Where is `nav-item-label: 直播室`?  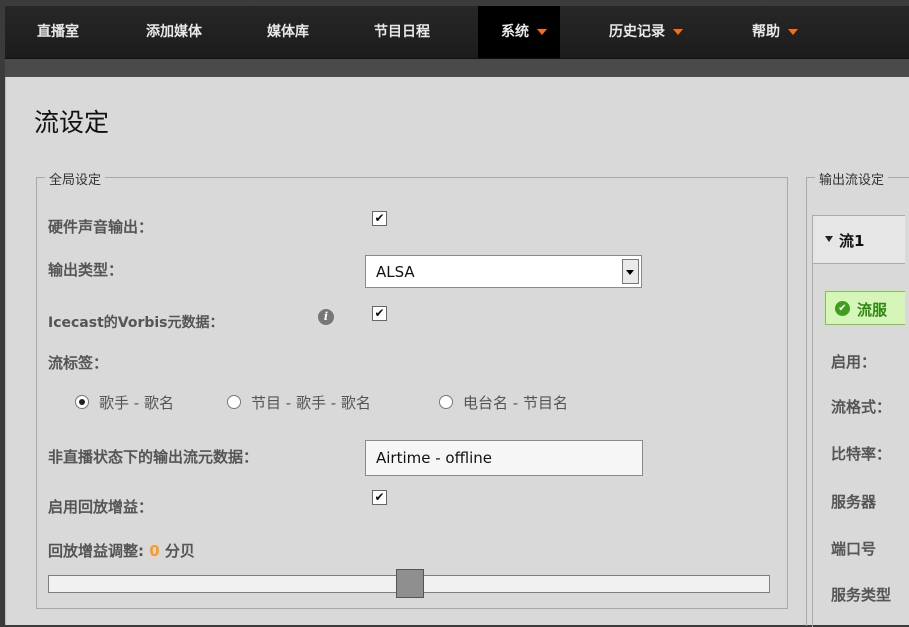
nav-item-label: 直播室 is located at coordinates (58, 32).